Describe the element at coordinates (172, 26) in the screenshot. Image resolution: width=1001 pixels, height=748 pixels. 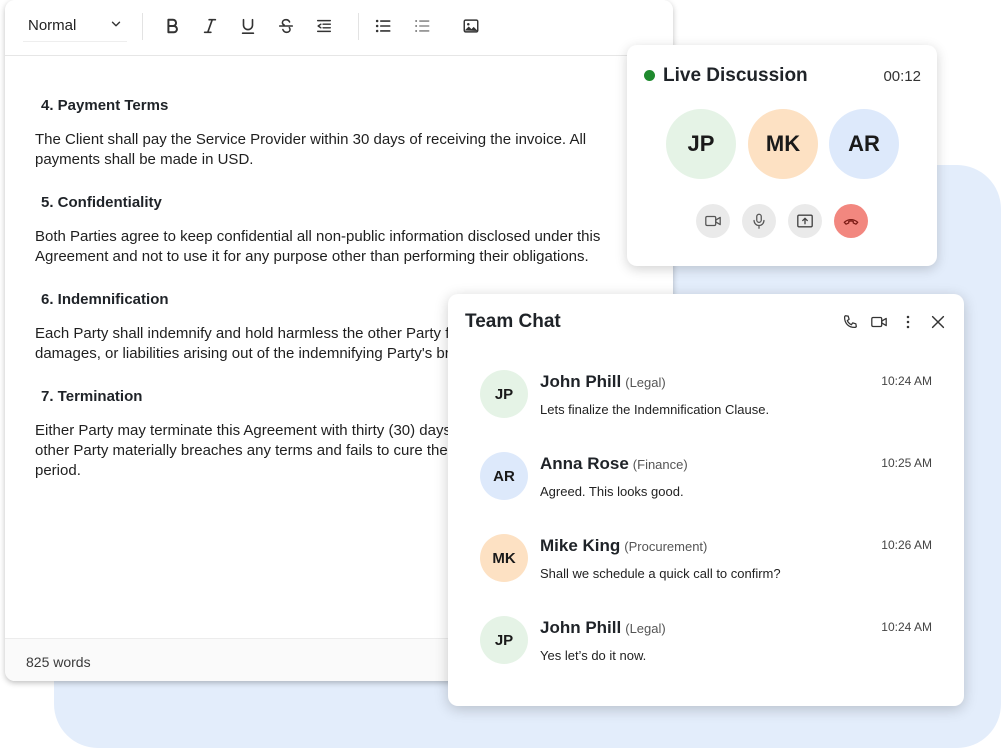
I see `bold-icon` at that location.